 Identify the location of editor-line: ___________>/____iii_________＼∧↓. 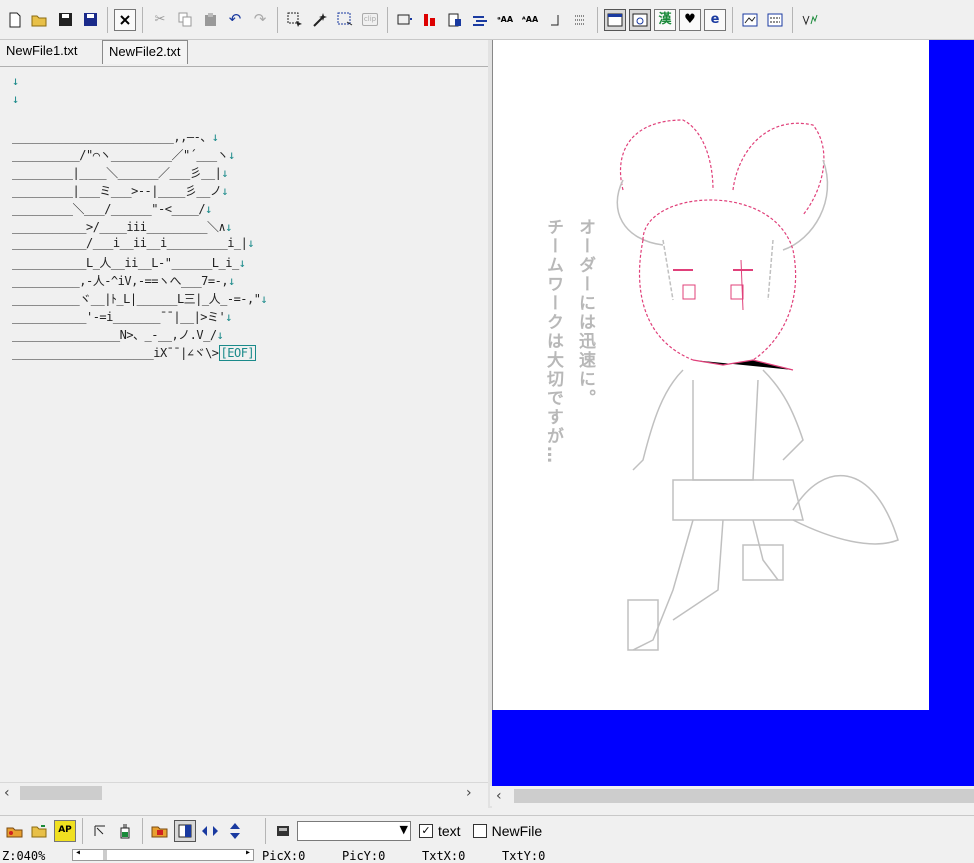
(122, 226).